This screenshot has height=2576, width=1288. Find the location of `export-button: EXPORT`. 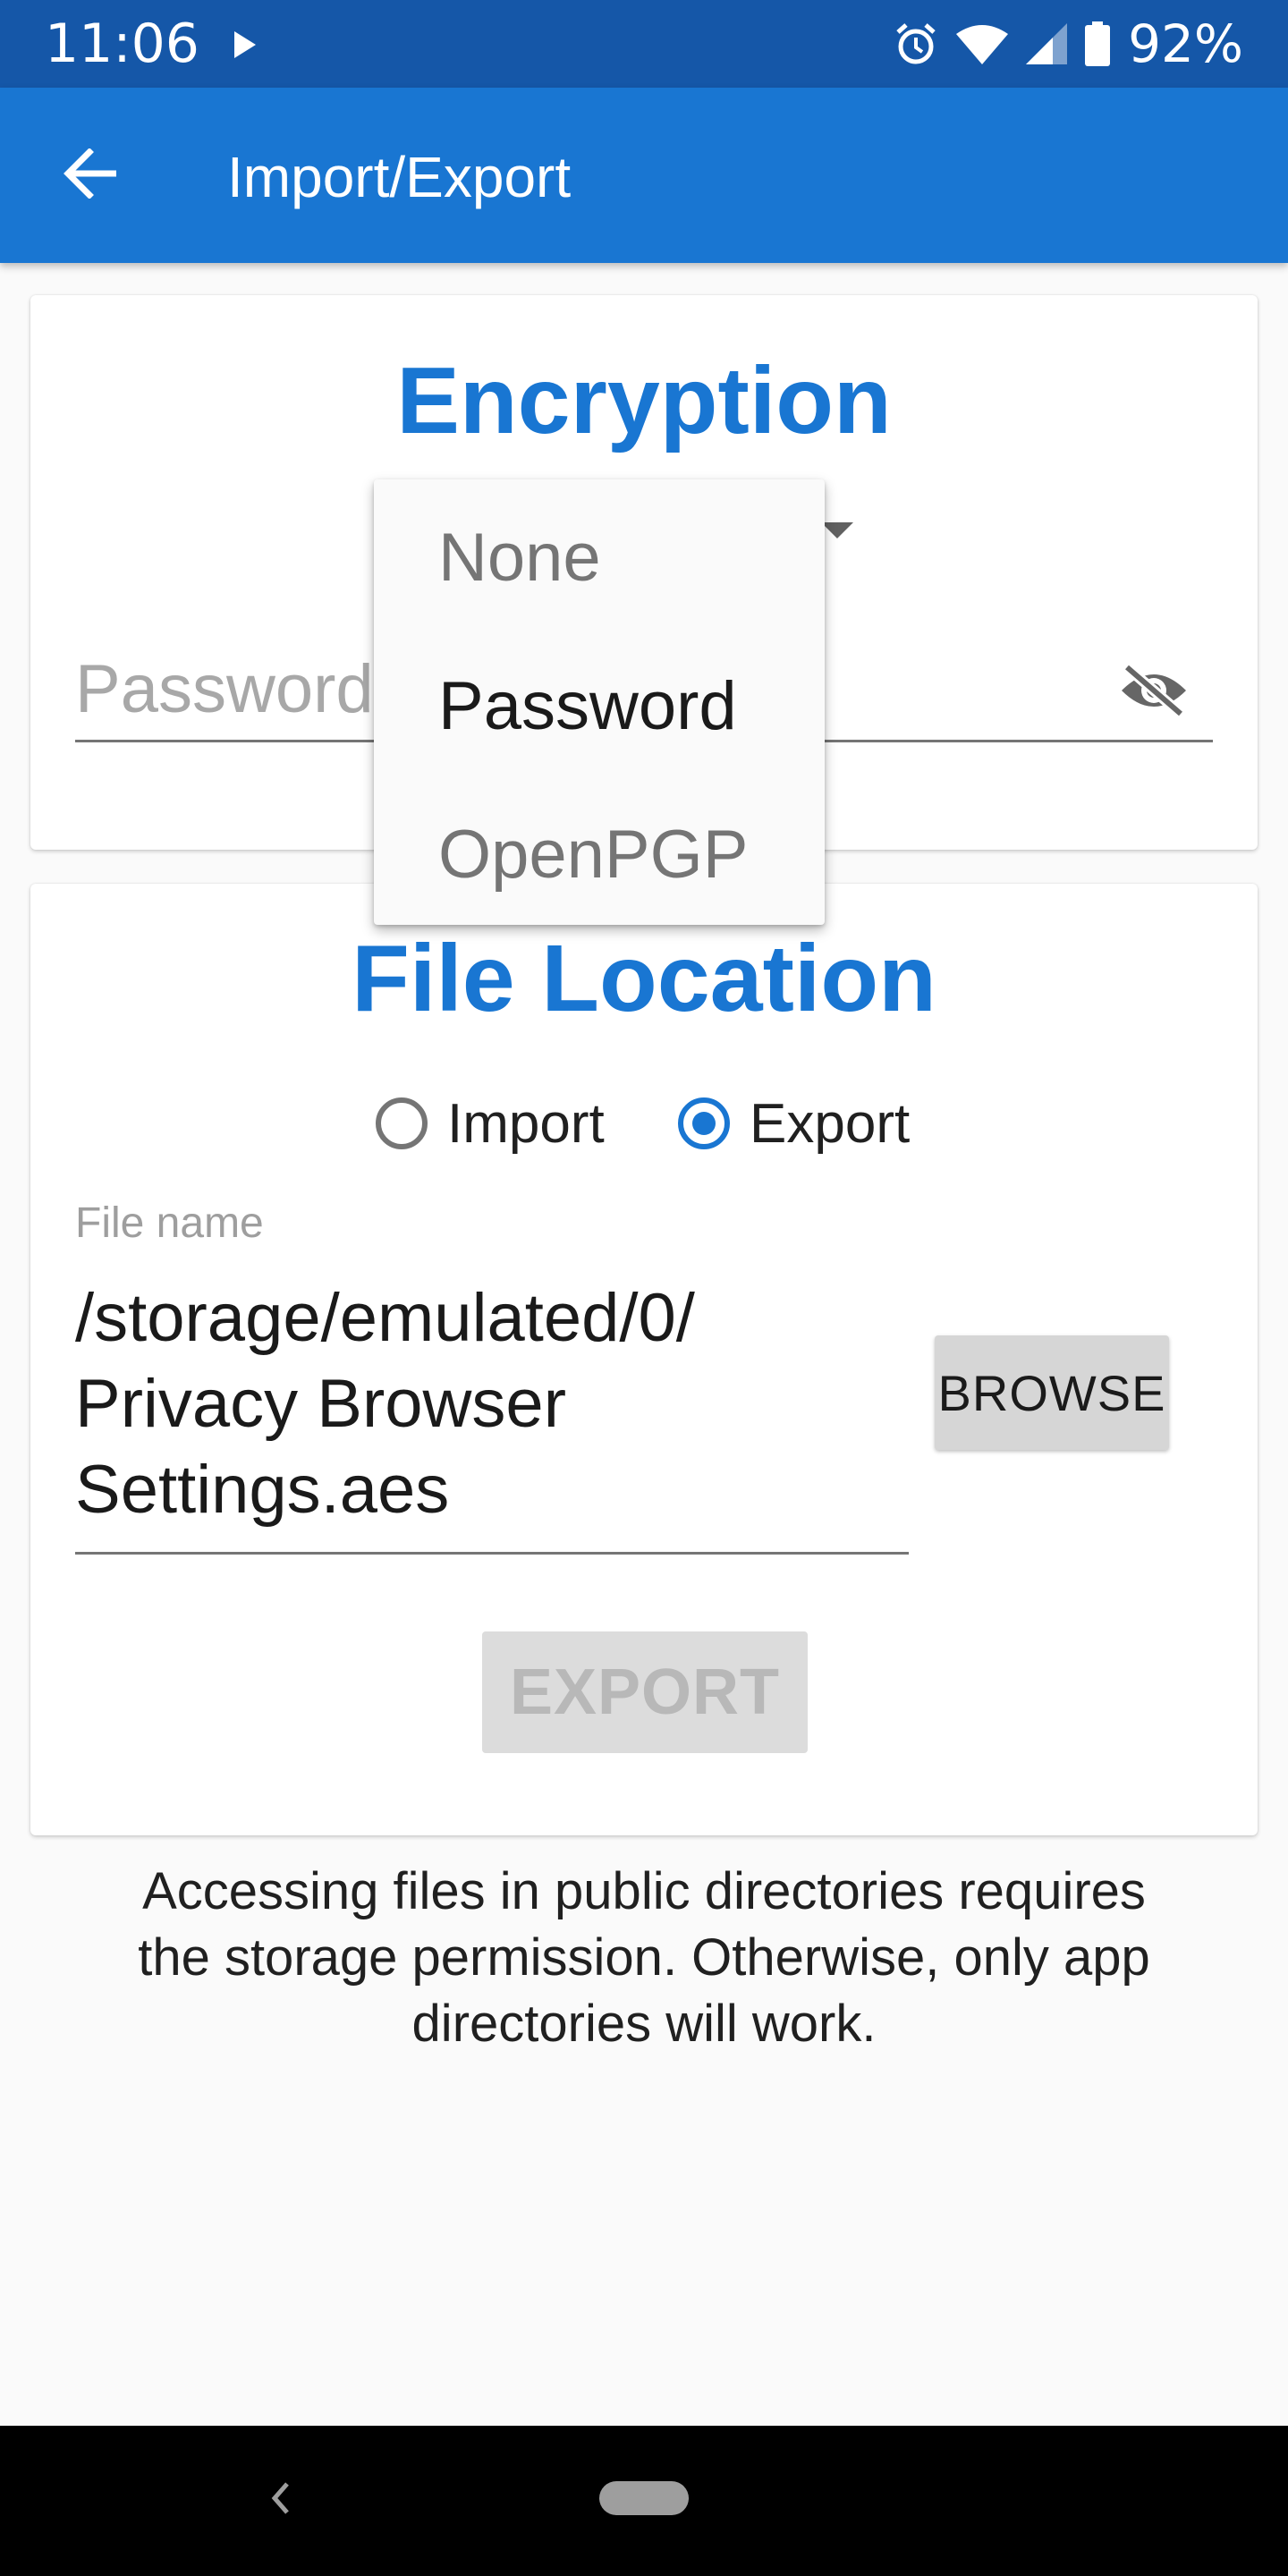

export-button: EXPORT is located at coordinates (645, 1692).